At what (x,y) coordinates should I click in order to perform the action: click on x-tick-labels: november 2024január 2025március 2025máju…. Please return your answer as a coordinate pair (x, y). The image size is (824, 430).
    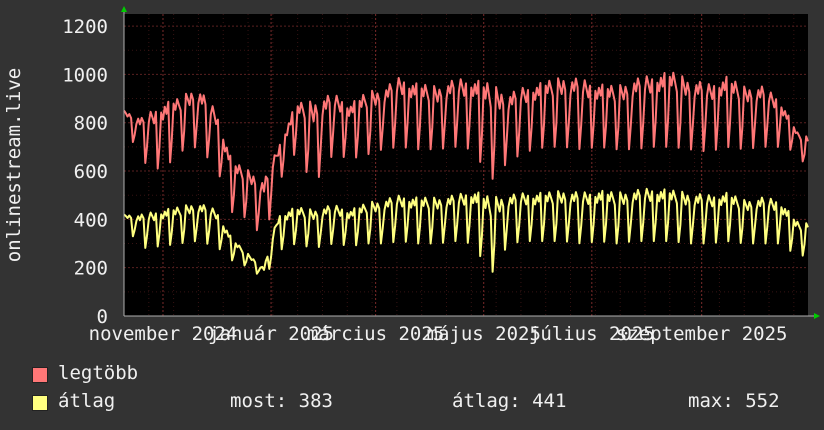
    Looking at the image, I should click on (438, 334).